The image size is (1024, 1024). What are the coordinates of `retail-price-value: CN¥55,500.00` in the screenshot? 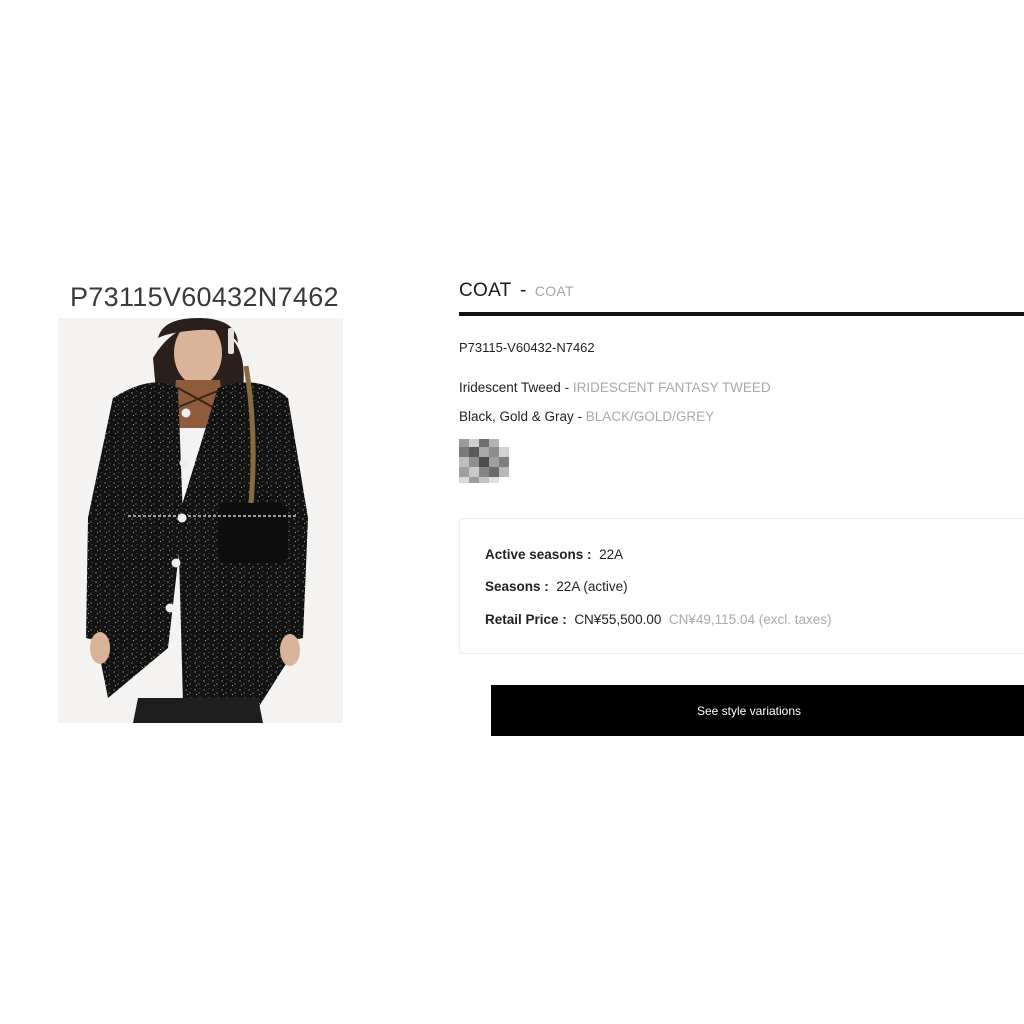 It's located at (618, 619).